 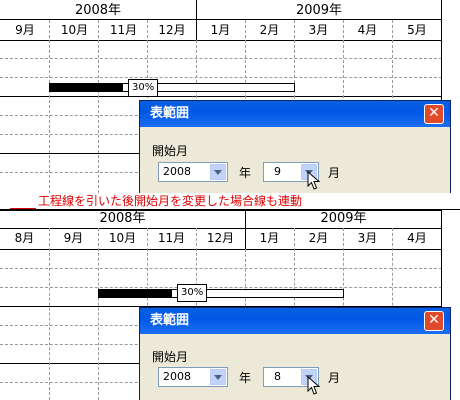 I want to click on panel-separator, so click(x=230, y=209).